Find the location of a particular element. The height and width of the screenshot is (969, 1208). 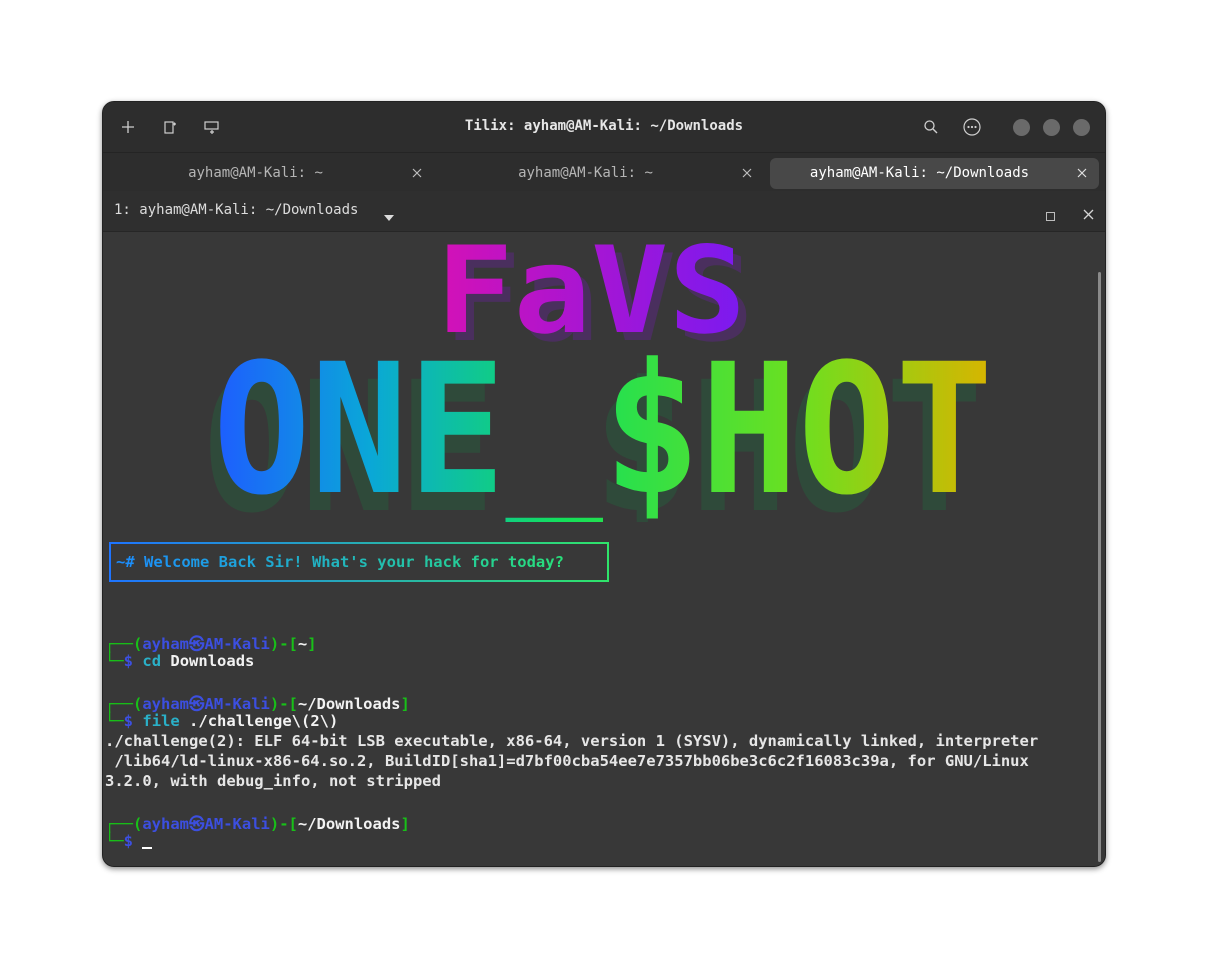

banner-main: ONE_$HOT is located at coordinates (603, 424).